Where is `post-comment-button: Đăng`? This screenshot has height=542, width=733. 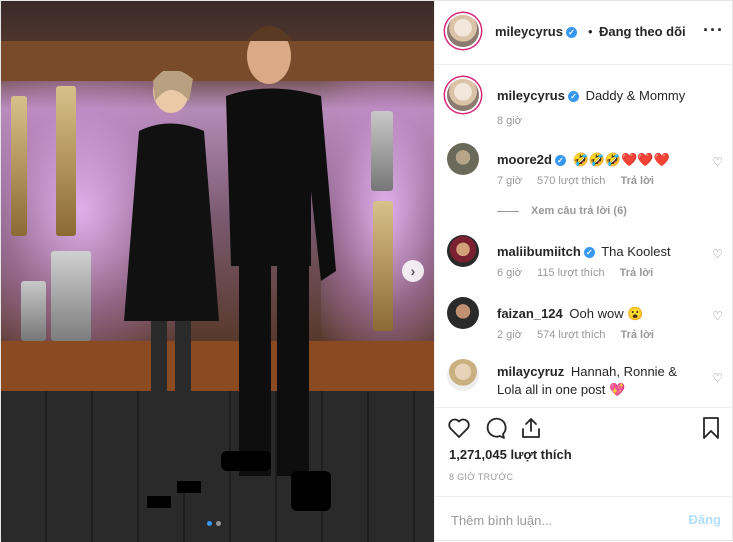
post-comment-button: Đăng is located at coordinates (705, 519).